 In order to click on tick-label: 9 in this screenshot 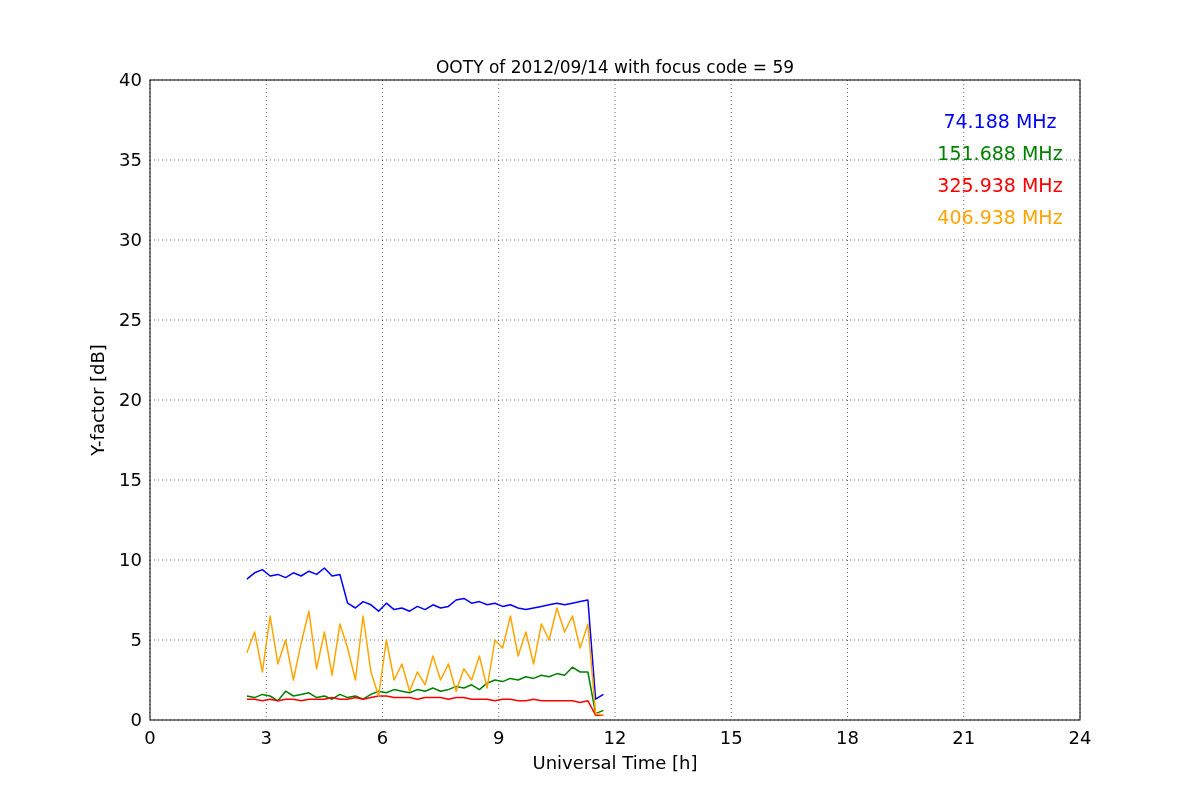, I will do `click(499, 737)`.